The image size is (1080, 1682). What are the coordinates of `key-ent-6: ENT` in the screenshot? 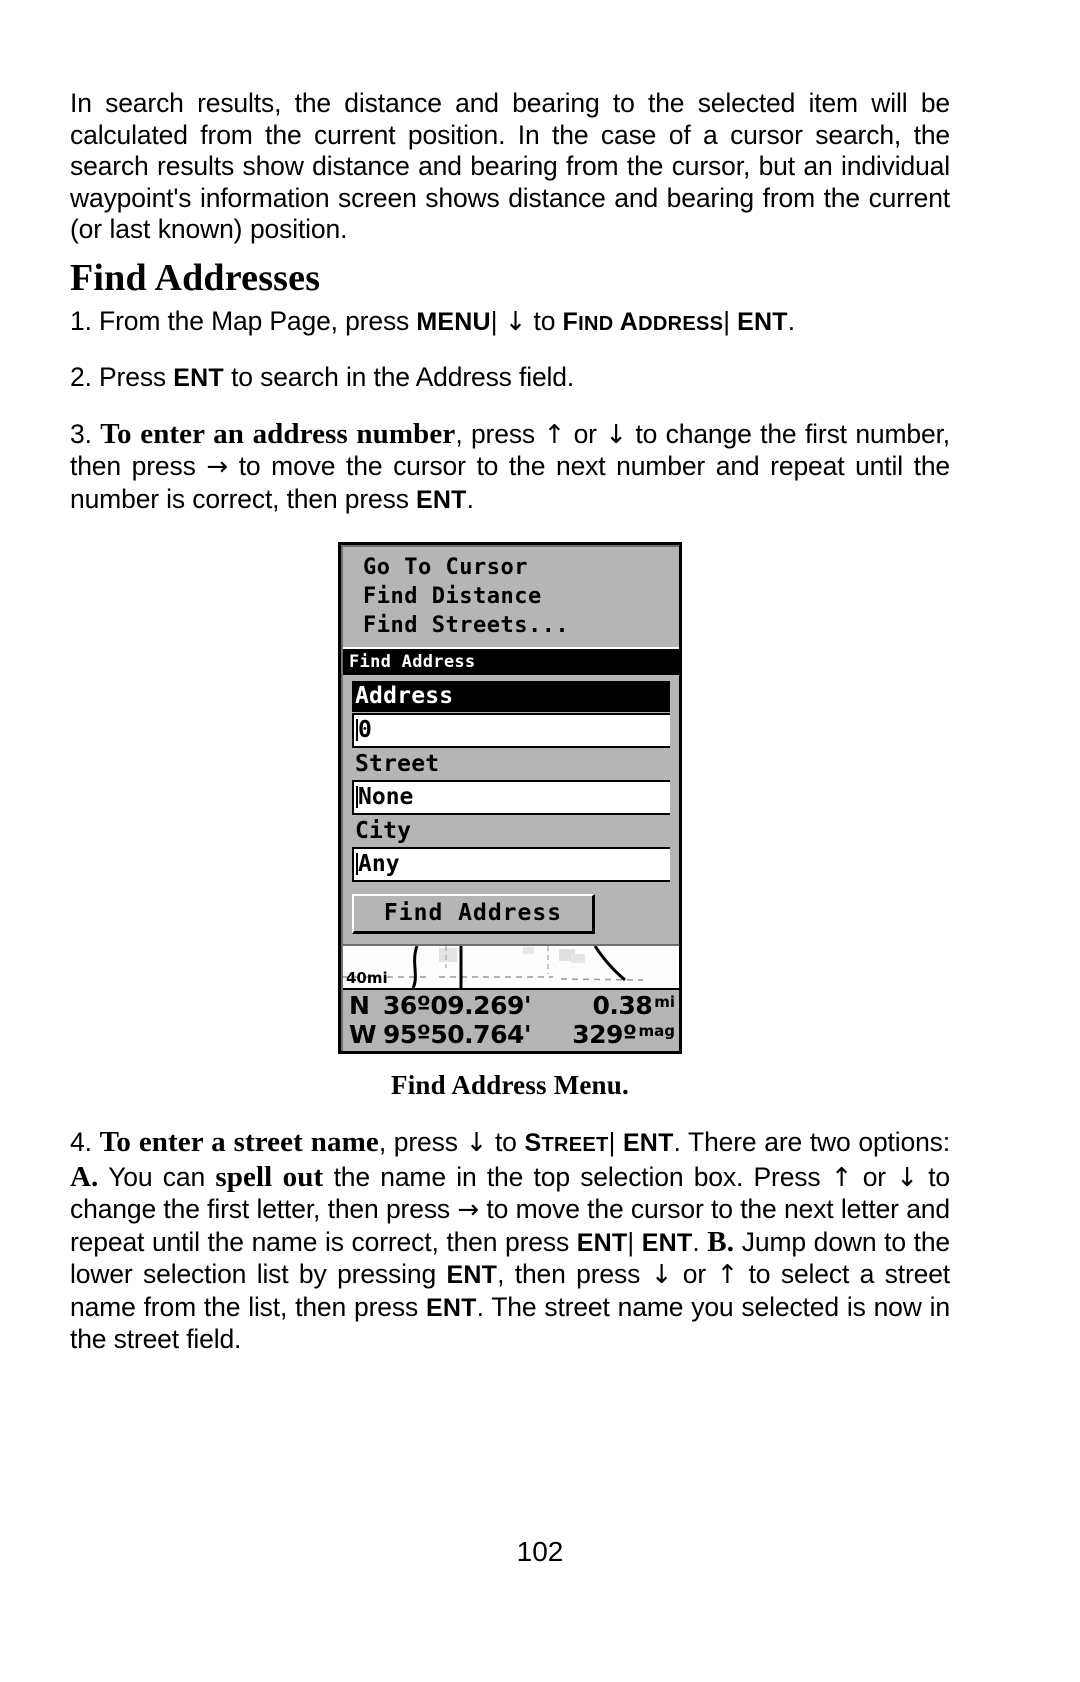 It's located at (667, 1242).